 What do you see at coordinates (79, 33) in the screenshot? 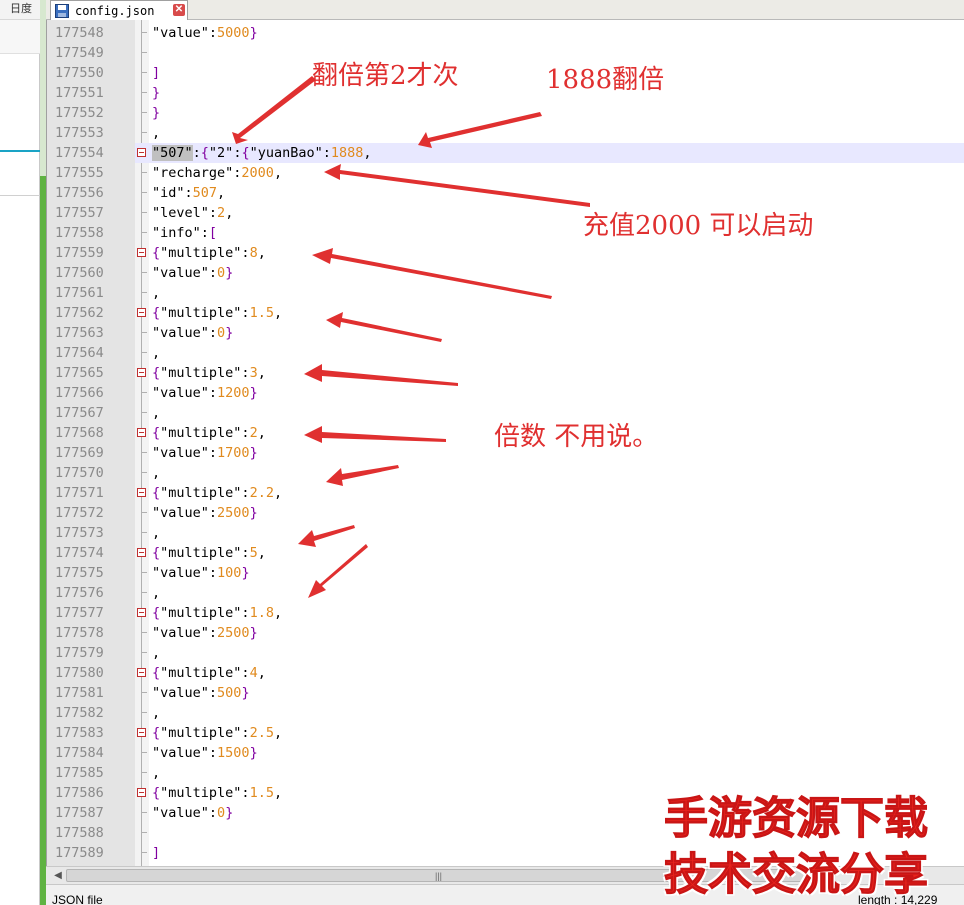
I see `line-number: 177548` at bounding box center [79, 33].